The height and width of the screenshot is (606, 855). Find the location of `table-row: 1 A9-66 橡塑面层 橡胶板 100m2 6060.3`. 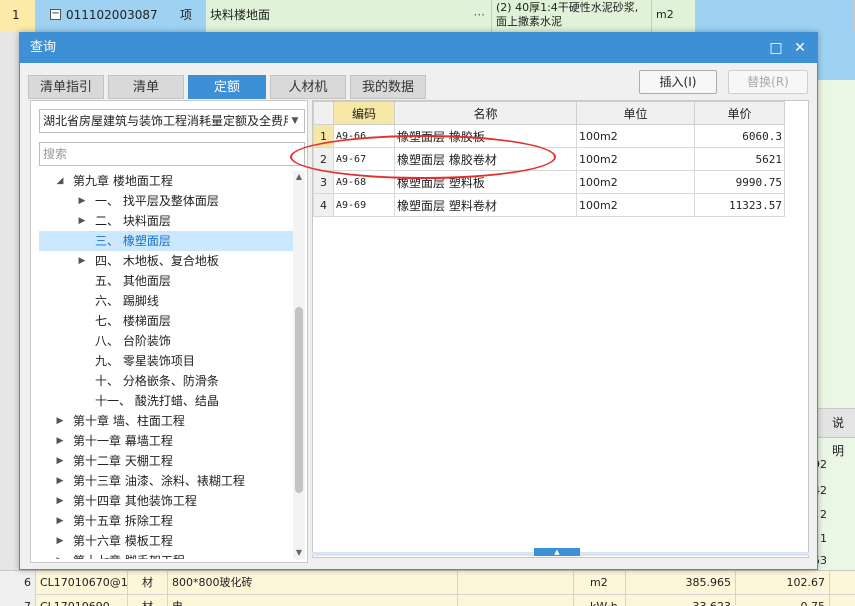

table-row: 1 A9-66 橡塑面层 橡胶板 100m2 6060.3 is located at coordinates (549, 136).